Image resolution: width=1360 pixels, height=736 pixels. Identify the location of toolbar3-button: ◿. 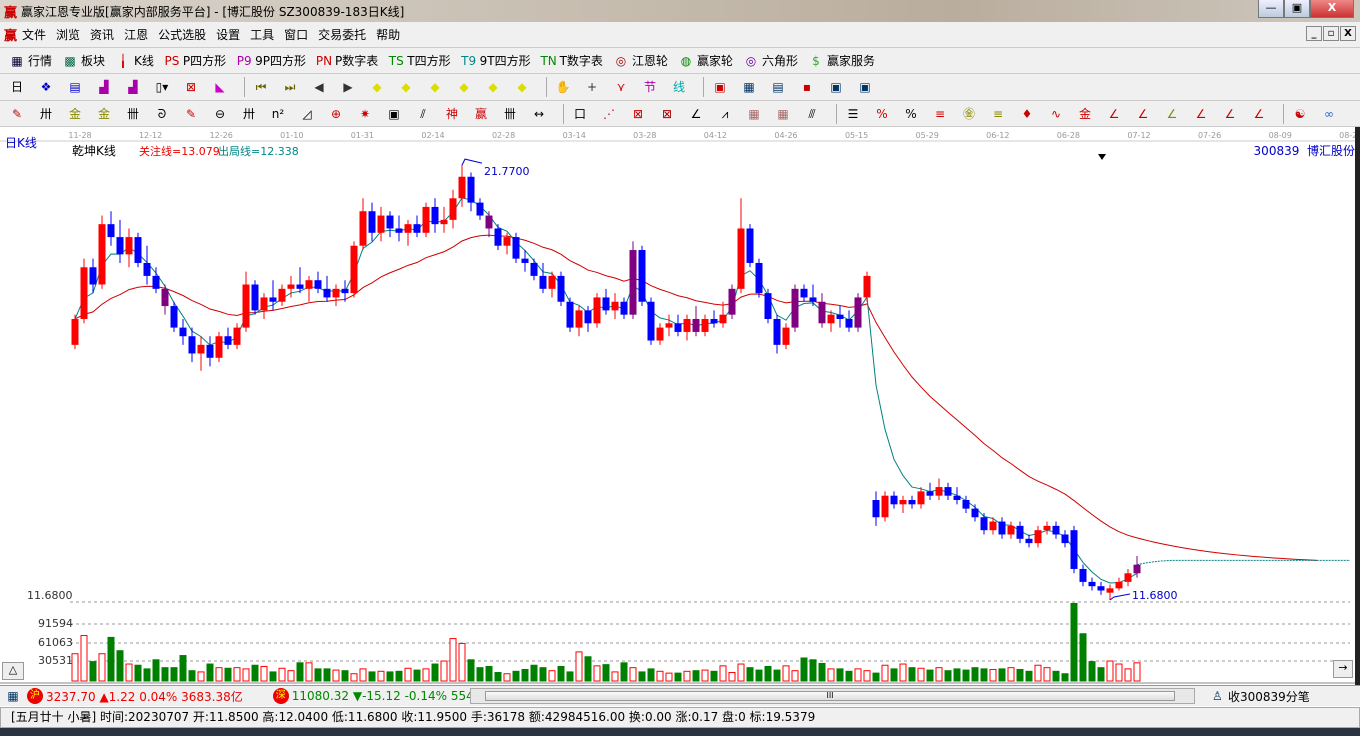
(308, 114).